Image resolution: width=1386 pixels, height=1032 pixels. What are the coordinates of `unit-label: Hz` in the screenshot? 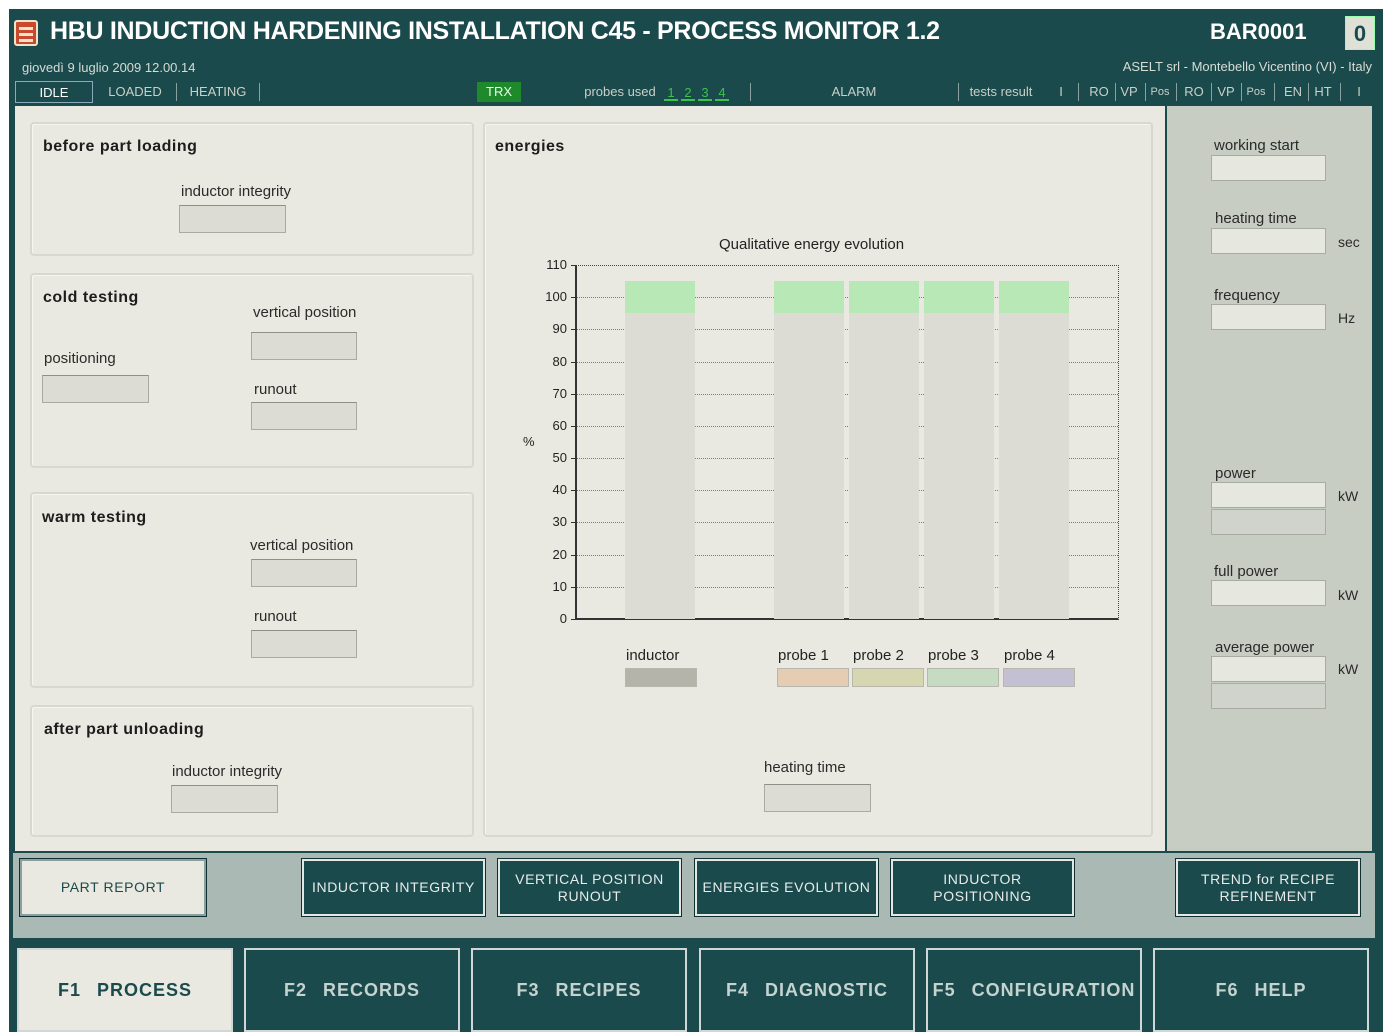 It's located at (1347, 318).